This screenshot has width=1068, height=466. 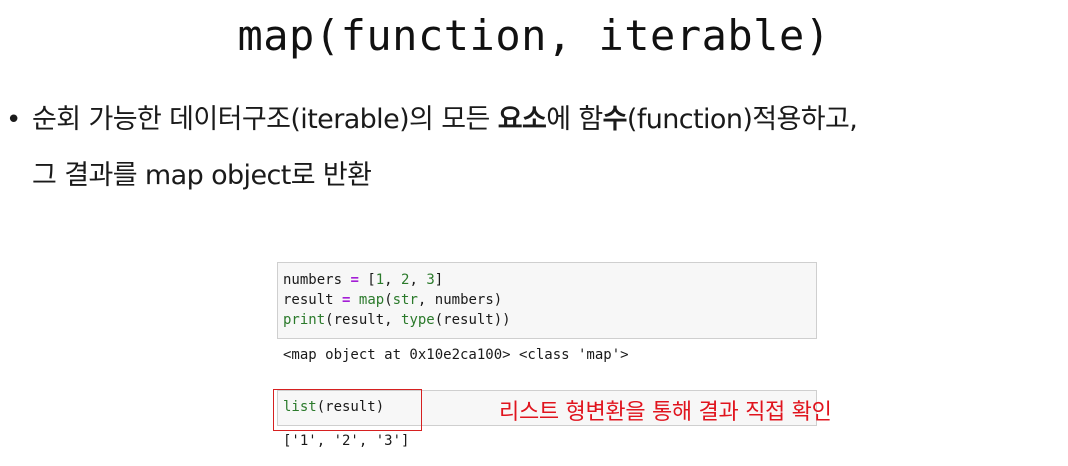 I want to click on annotation-text: 리스트 형변환을 통해 결과 직접 확인, so click(x=665, y=412).